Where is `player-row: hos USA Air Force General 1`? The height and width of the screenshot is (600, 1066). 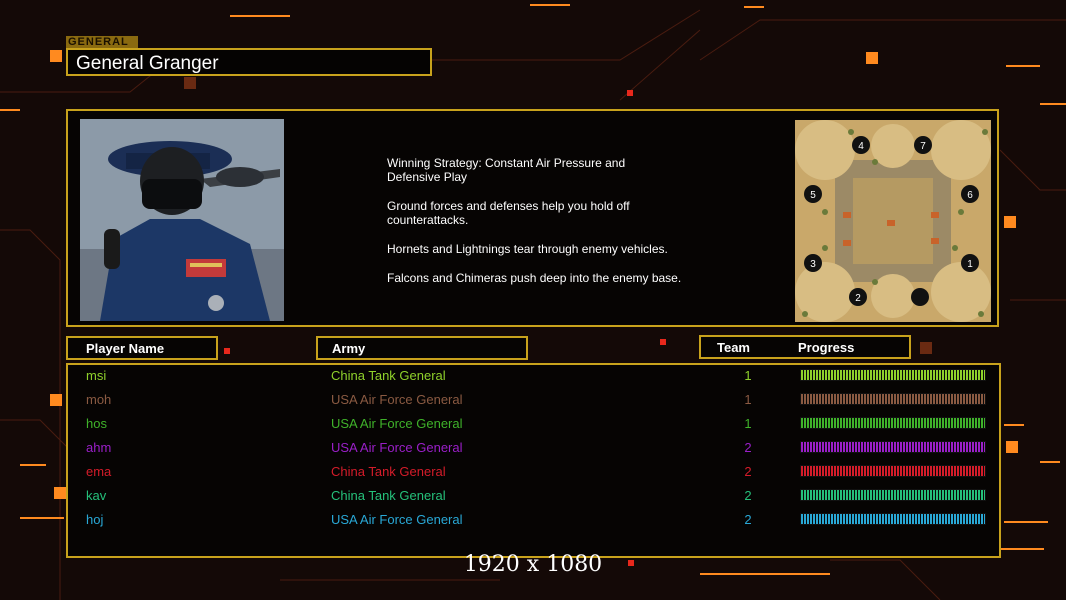
player-row: hos USA Air Force General 1 is located at coordinates (535, 426).